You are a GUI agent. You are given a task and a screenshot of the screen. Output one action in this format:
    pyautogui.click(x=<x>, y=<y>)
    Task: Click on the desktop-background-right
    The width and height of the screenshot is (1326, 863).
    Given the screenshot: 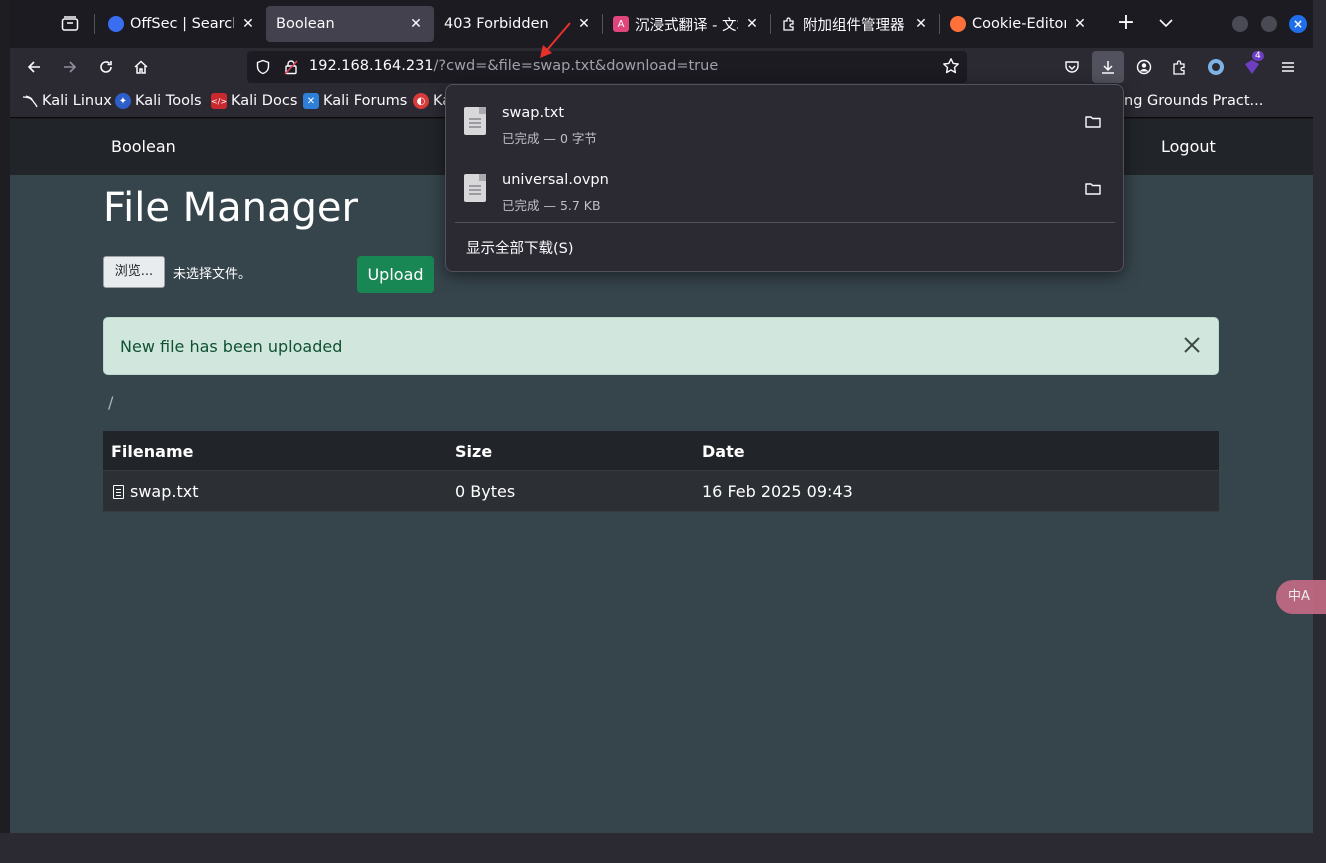 What is the action you would take?
    pyautogui.click(x=1319, y=431)
    